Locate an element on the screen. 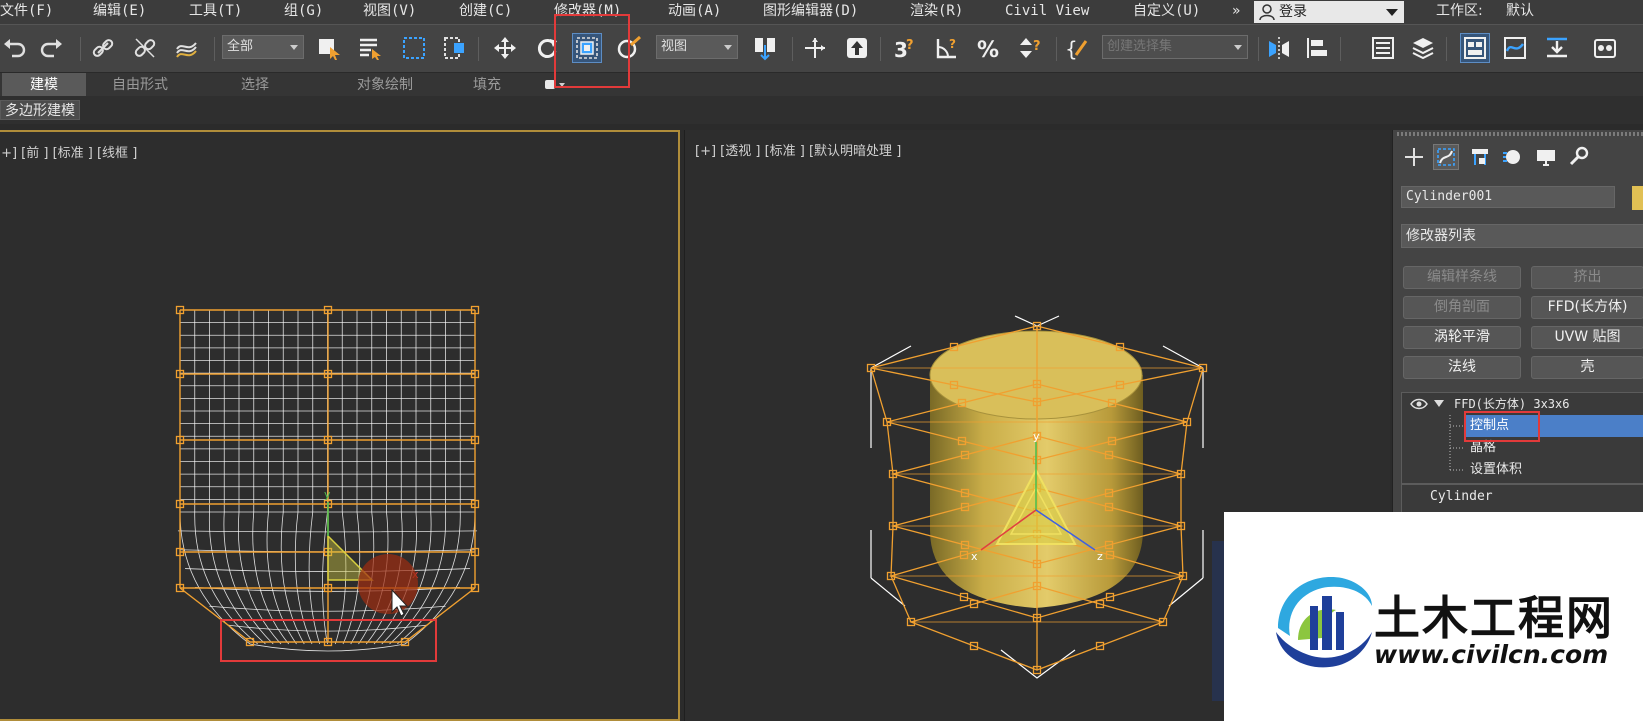 The width and height of the screenshot is (1643, 721). pivot-center-button is located at coordinates (765, 48).